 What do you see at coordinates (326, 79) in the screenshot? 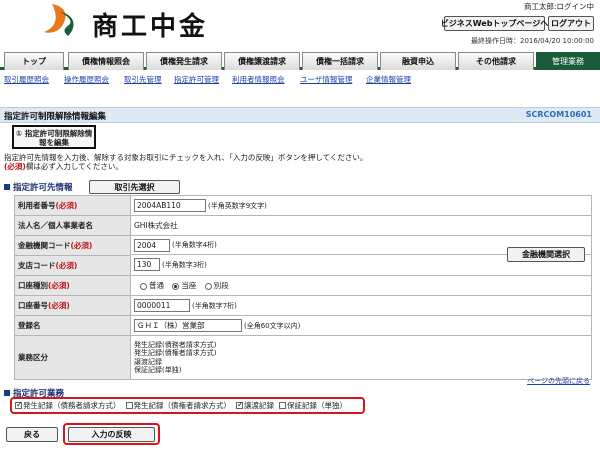
I see `subnav-user-management: ユーザ情報管理` at bounding box center [326, 79].